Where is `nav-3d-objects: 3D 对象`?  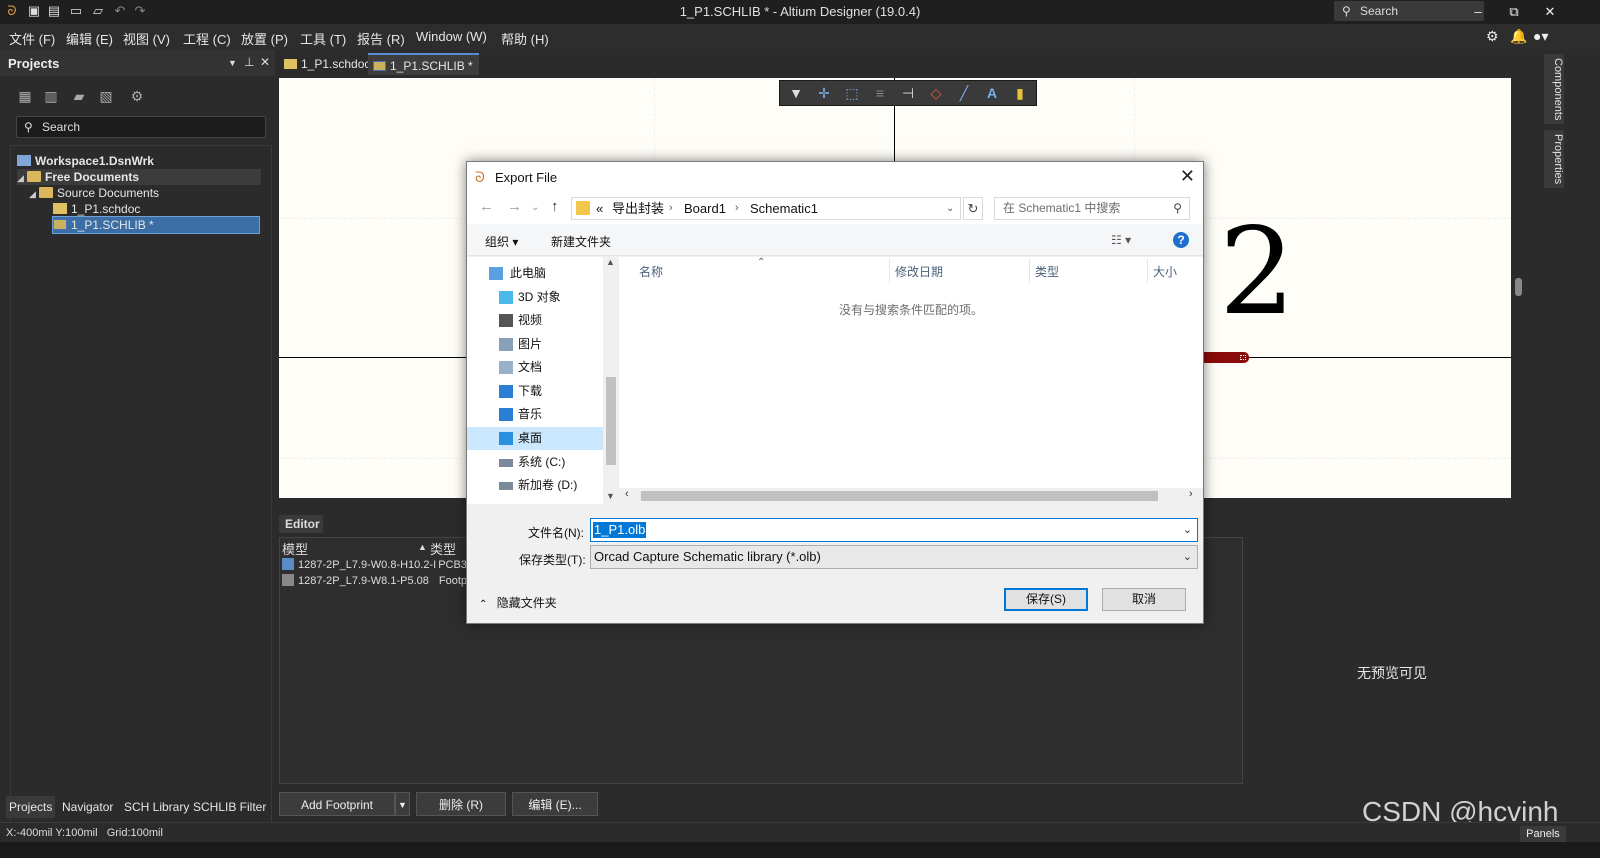
nav-3d-objects: 3D 对象 is located at coordinates (535, 297).